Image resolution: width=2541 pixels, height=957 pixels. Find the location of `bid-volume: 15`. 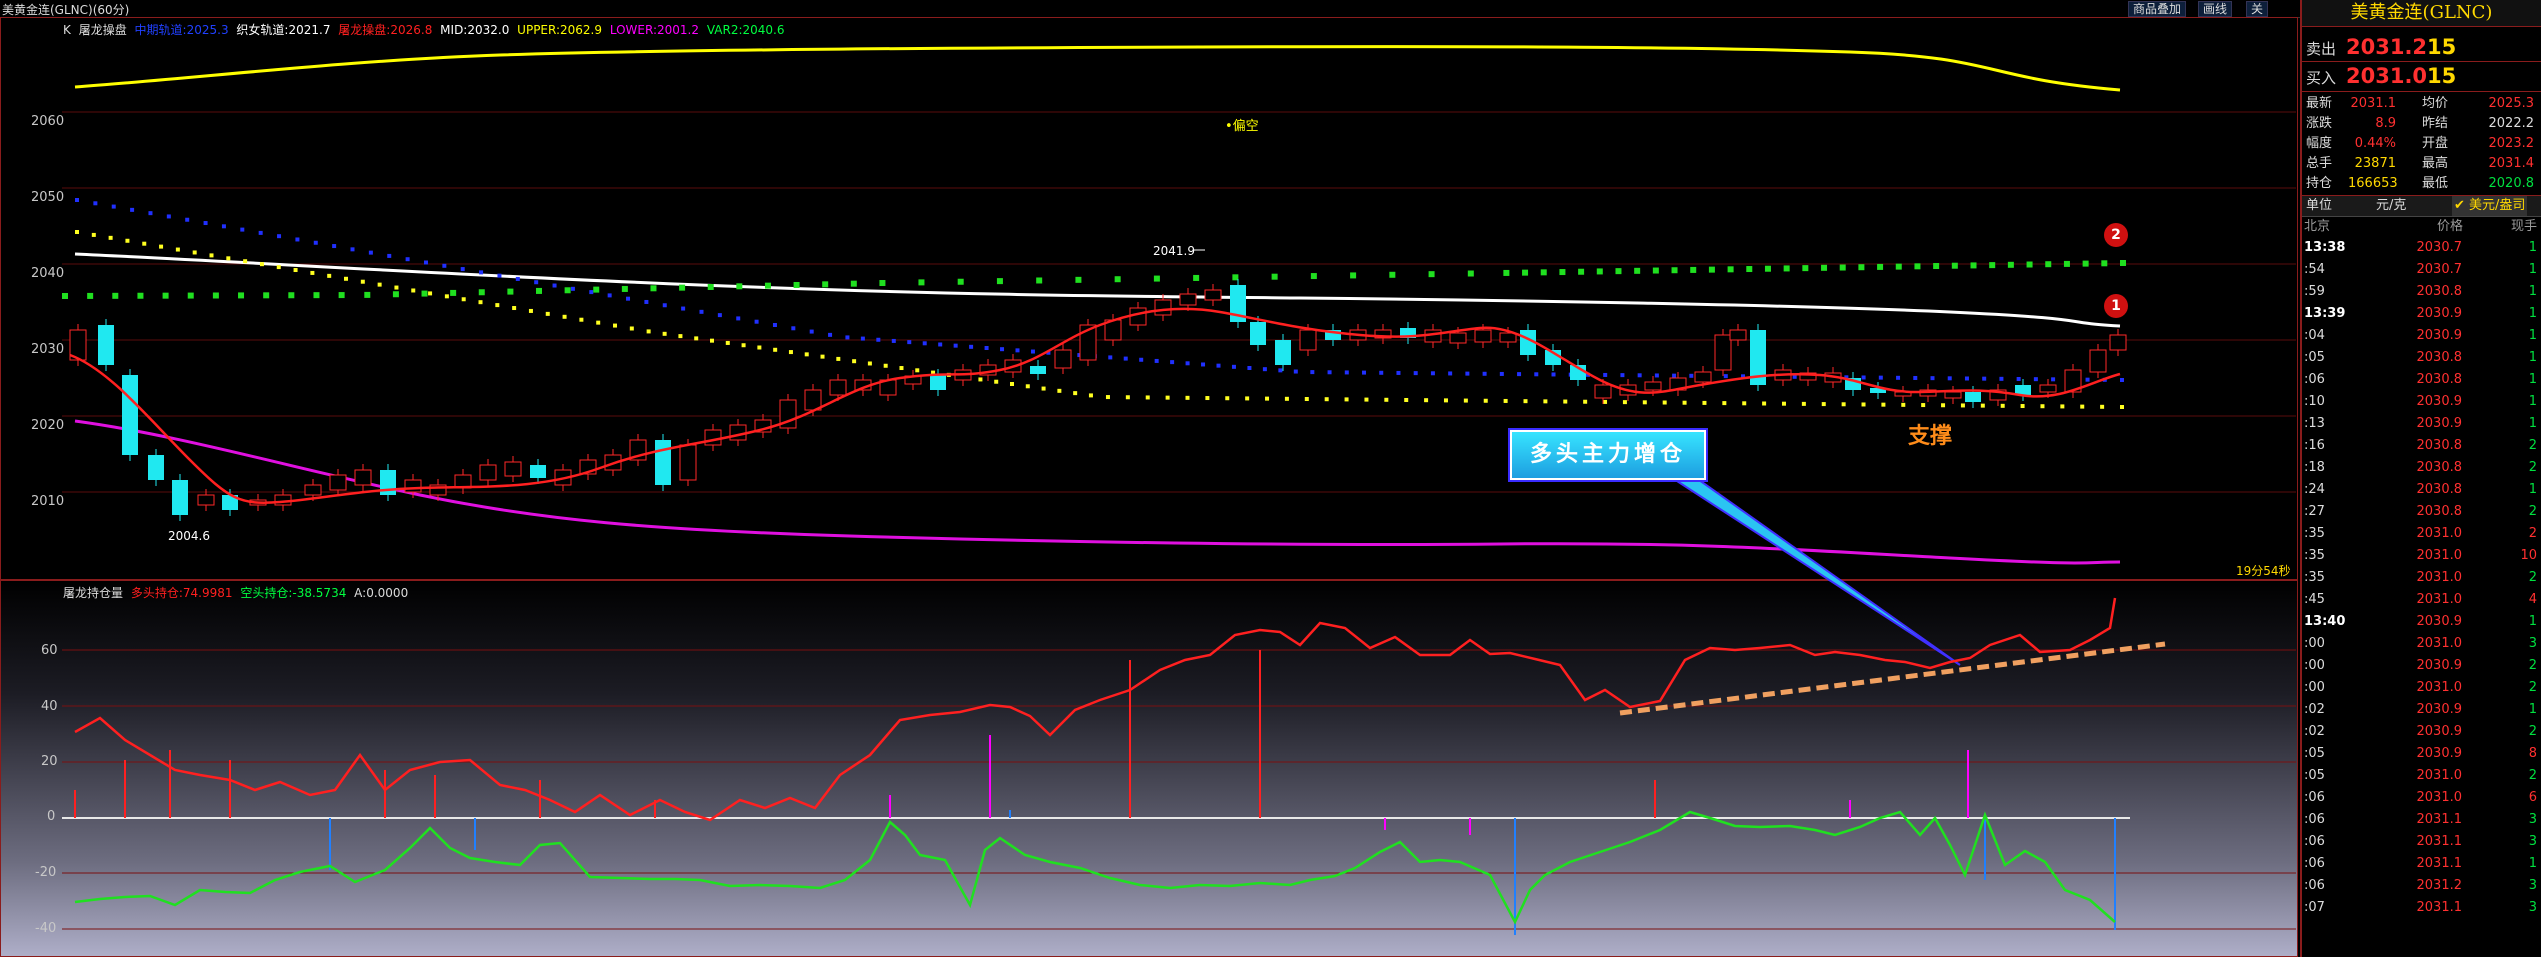

bid-volume: 15 is located at coordinates (2442, 76).